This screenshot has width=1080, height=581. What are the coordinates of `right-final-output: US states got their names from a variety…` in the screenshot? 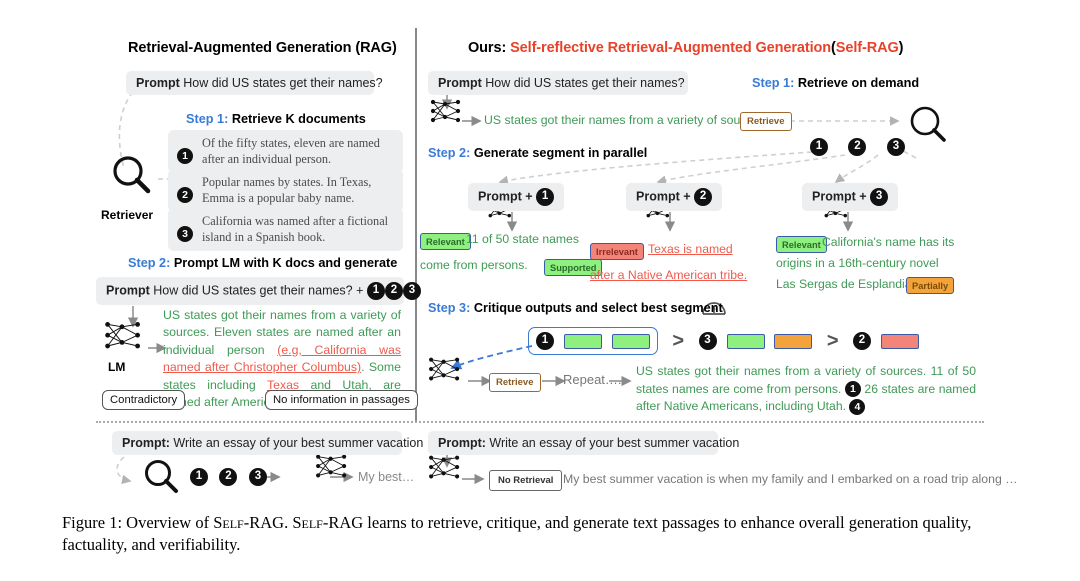 It's located at (806, 389).